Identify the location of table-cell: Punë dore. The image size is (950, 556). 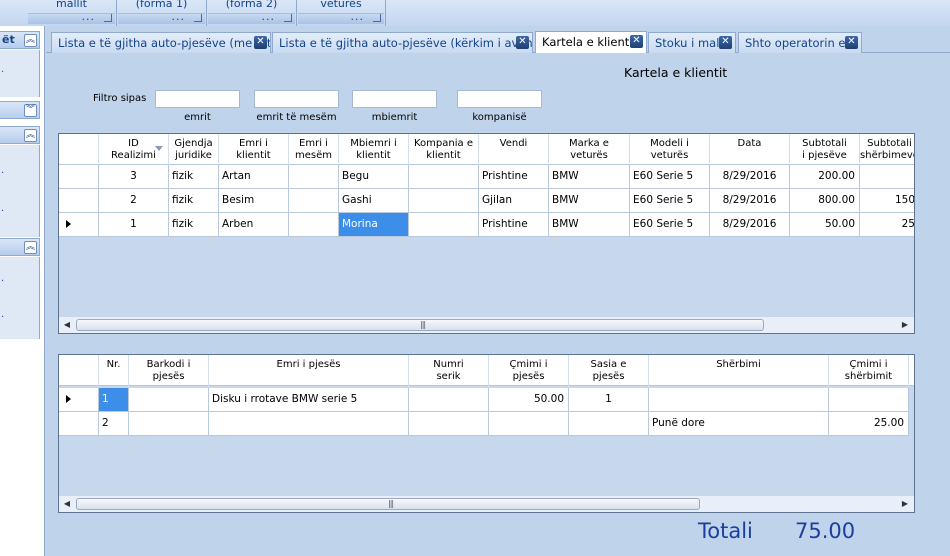
(739, 423).